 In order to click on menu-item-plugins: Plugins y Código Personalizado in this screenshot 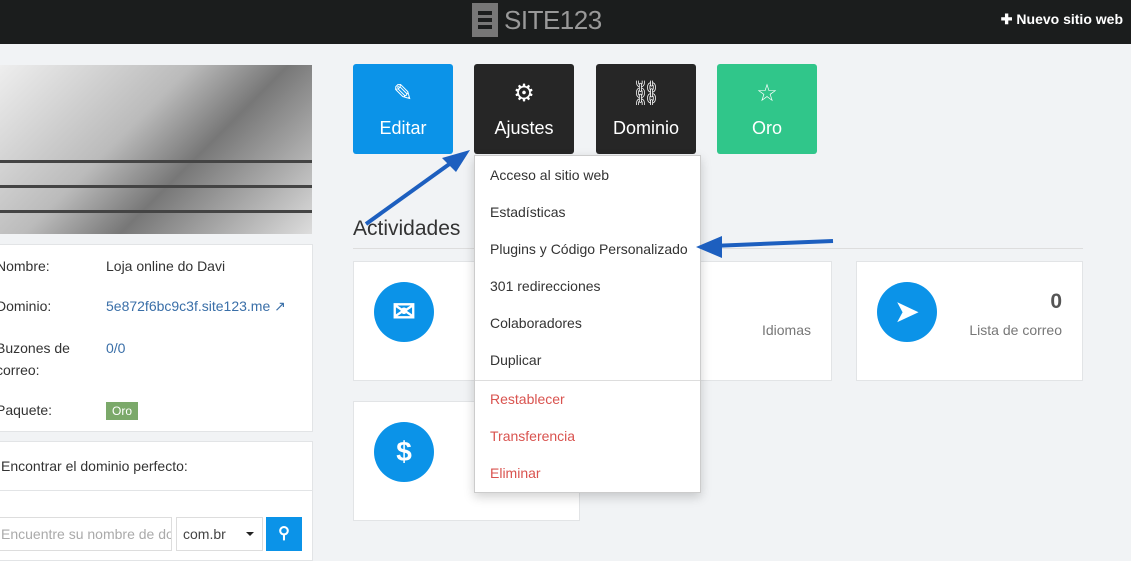, I will do `click(589, 249)`.